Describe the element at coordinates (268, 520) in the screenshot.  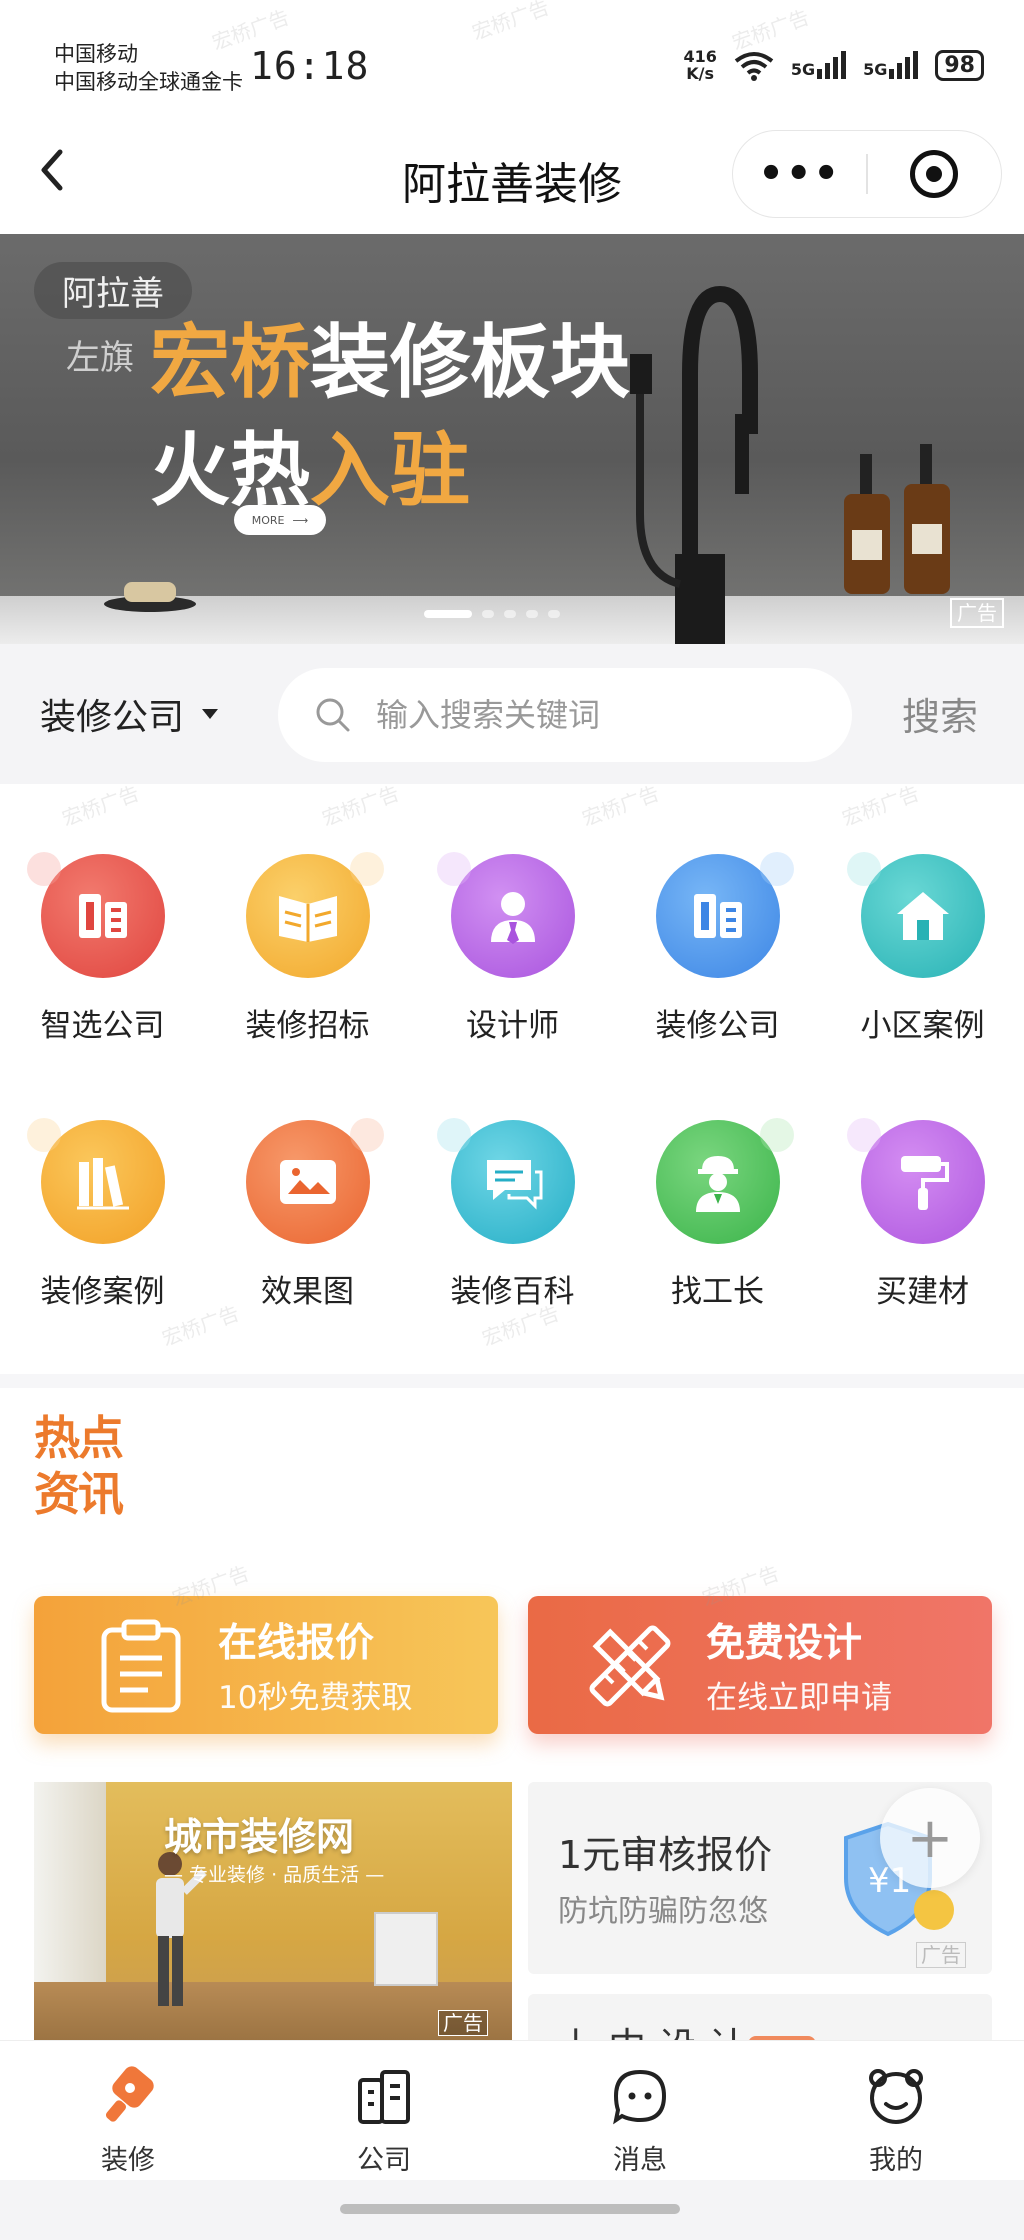
I see `banner-more-label: MORE` at that location.